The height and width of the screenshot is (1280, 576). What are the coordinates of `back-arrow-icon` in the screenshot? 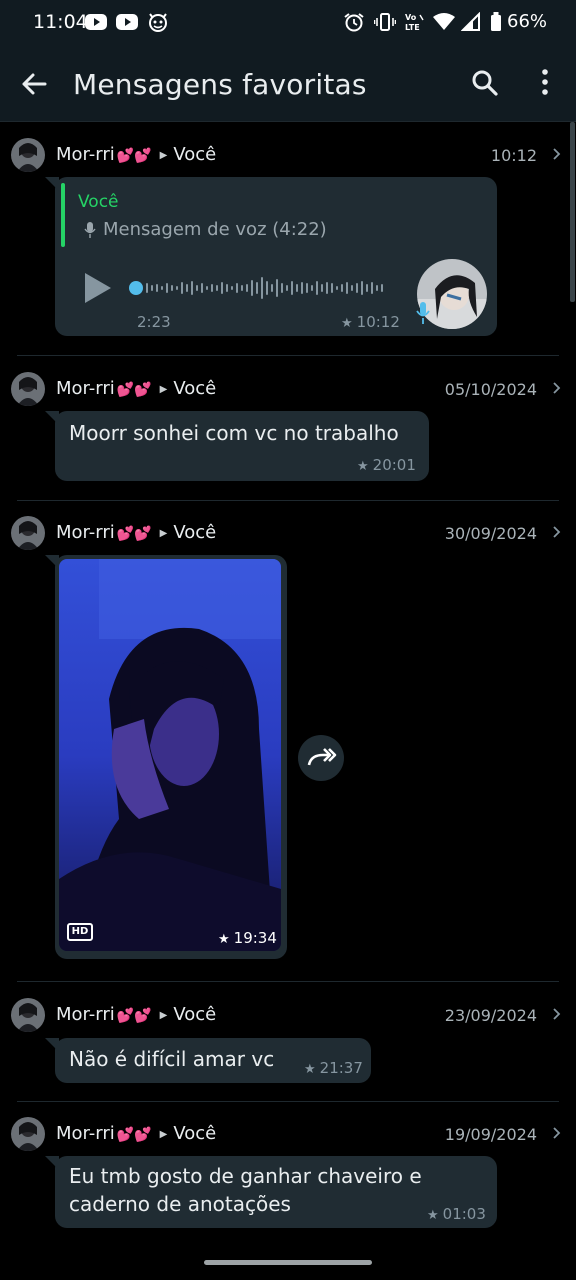 It's located at (34, 84).